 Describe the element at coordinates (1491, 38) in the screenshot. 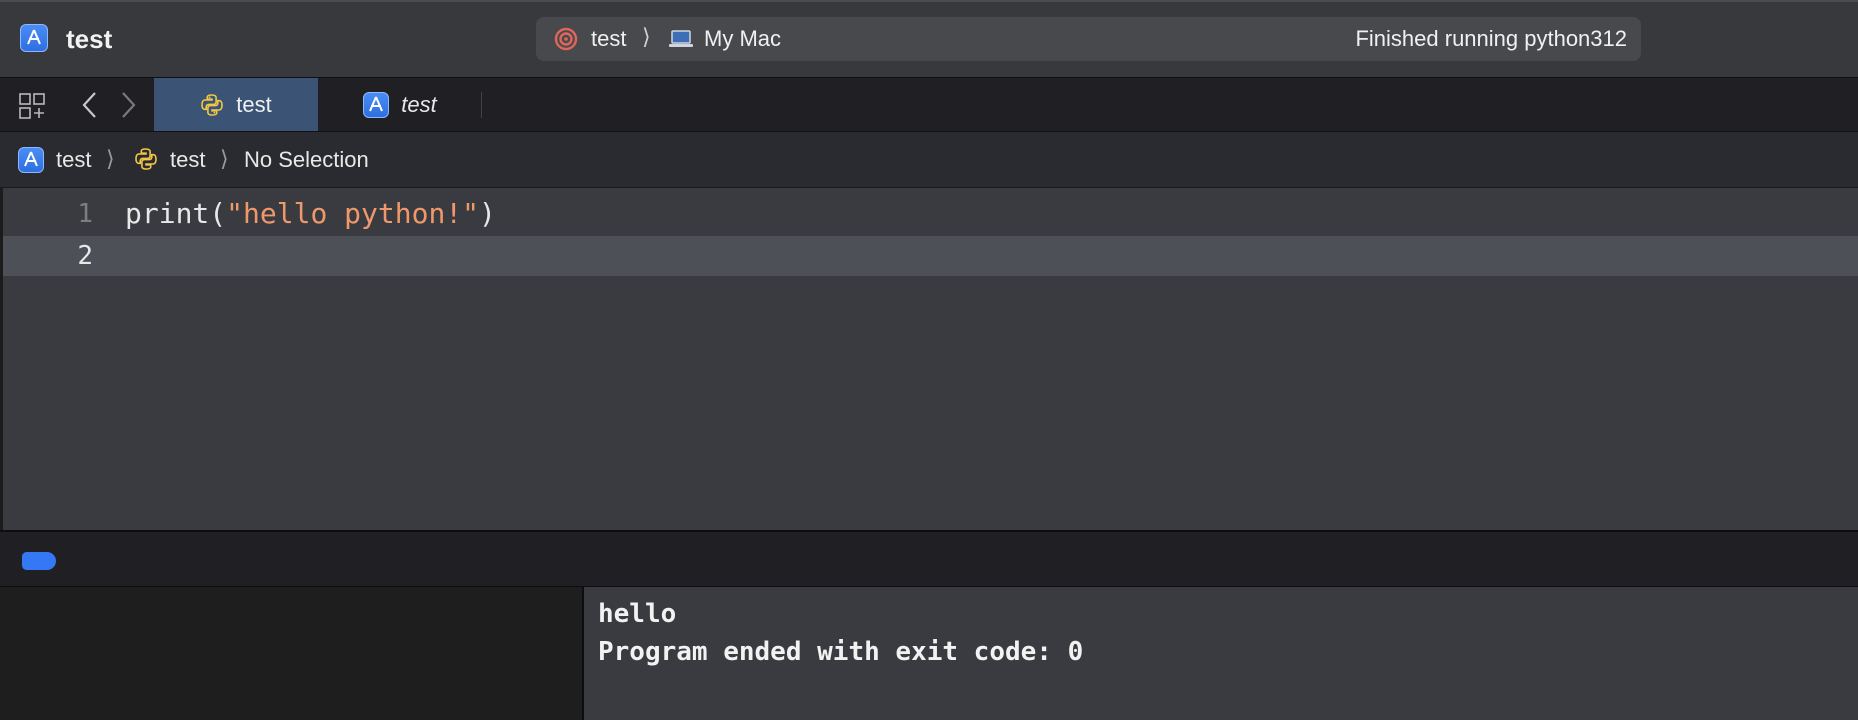

I see `activity-status: Finished running python312` at that location.